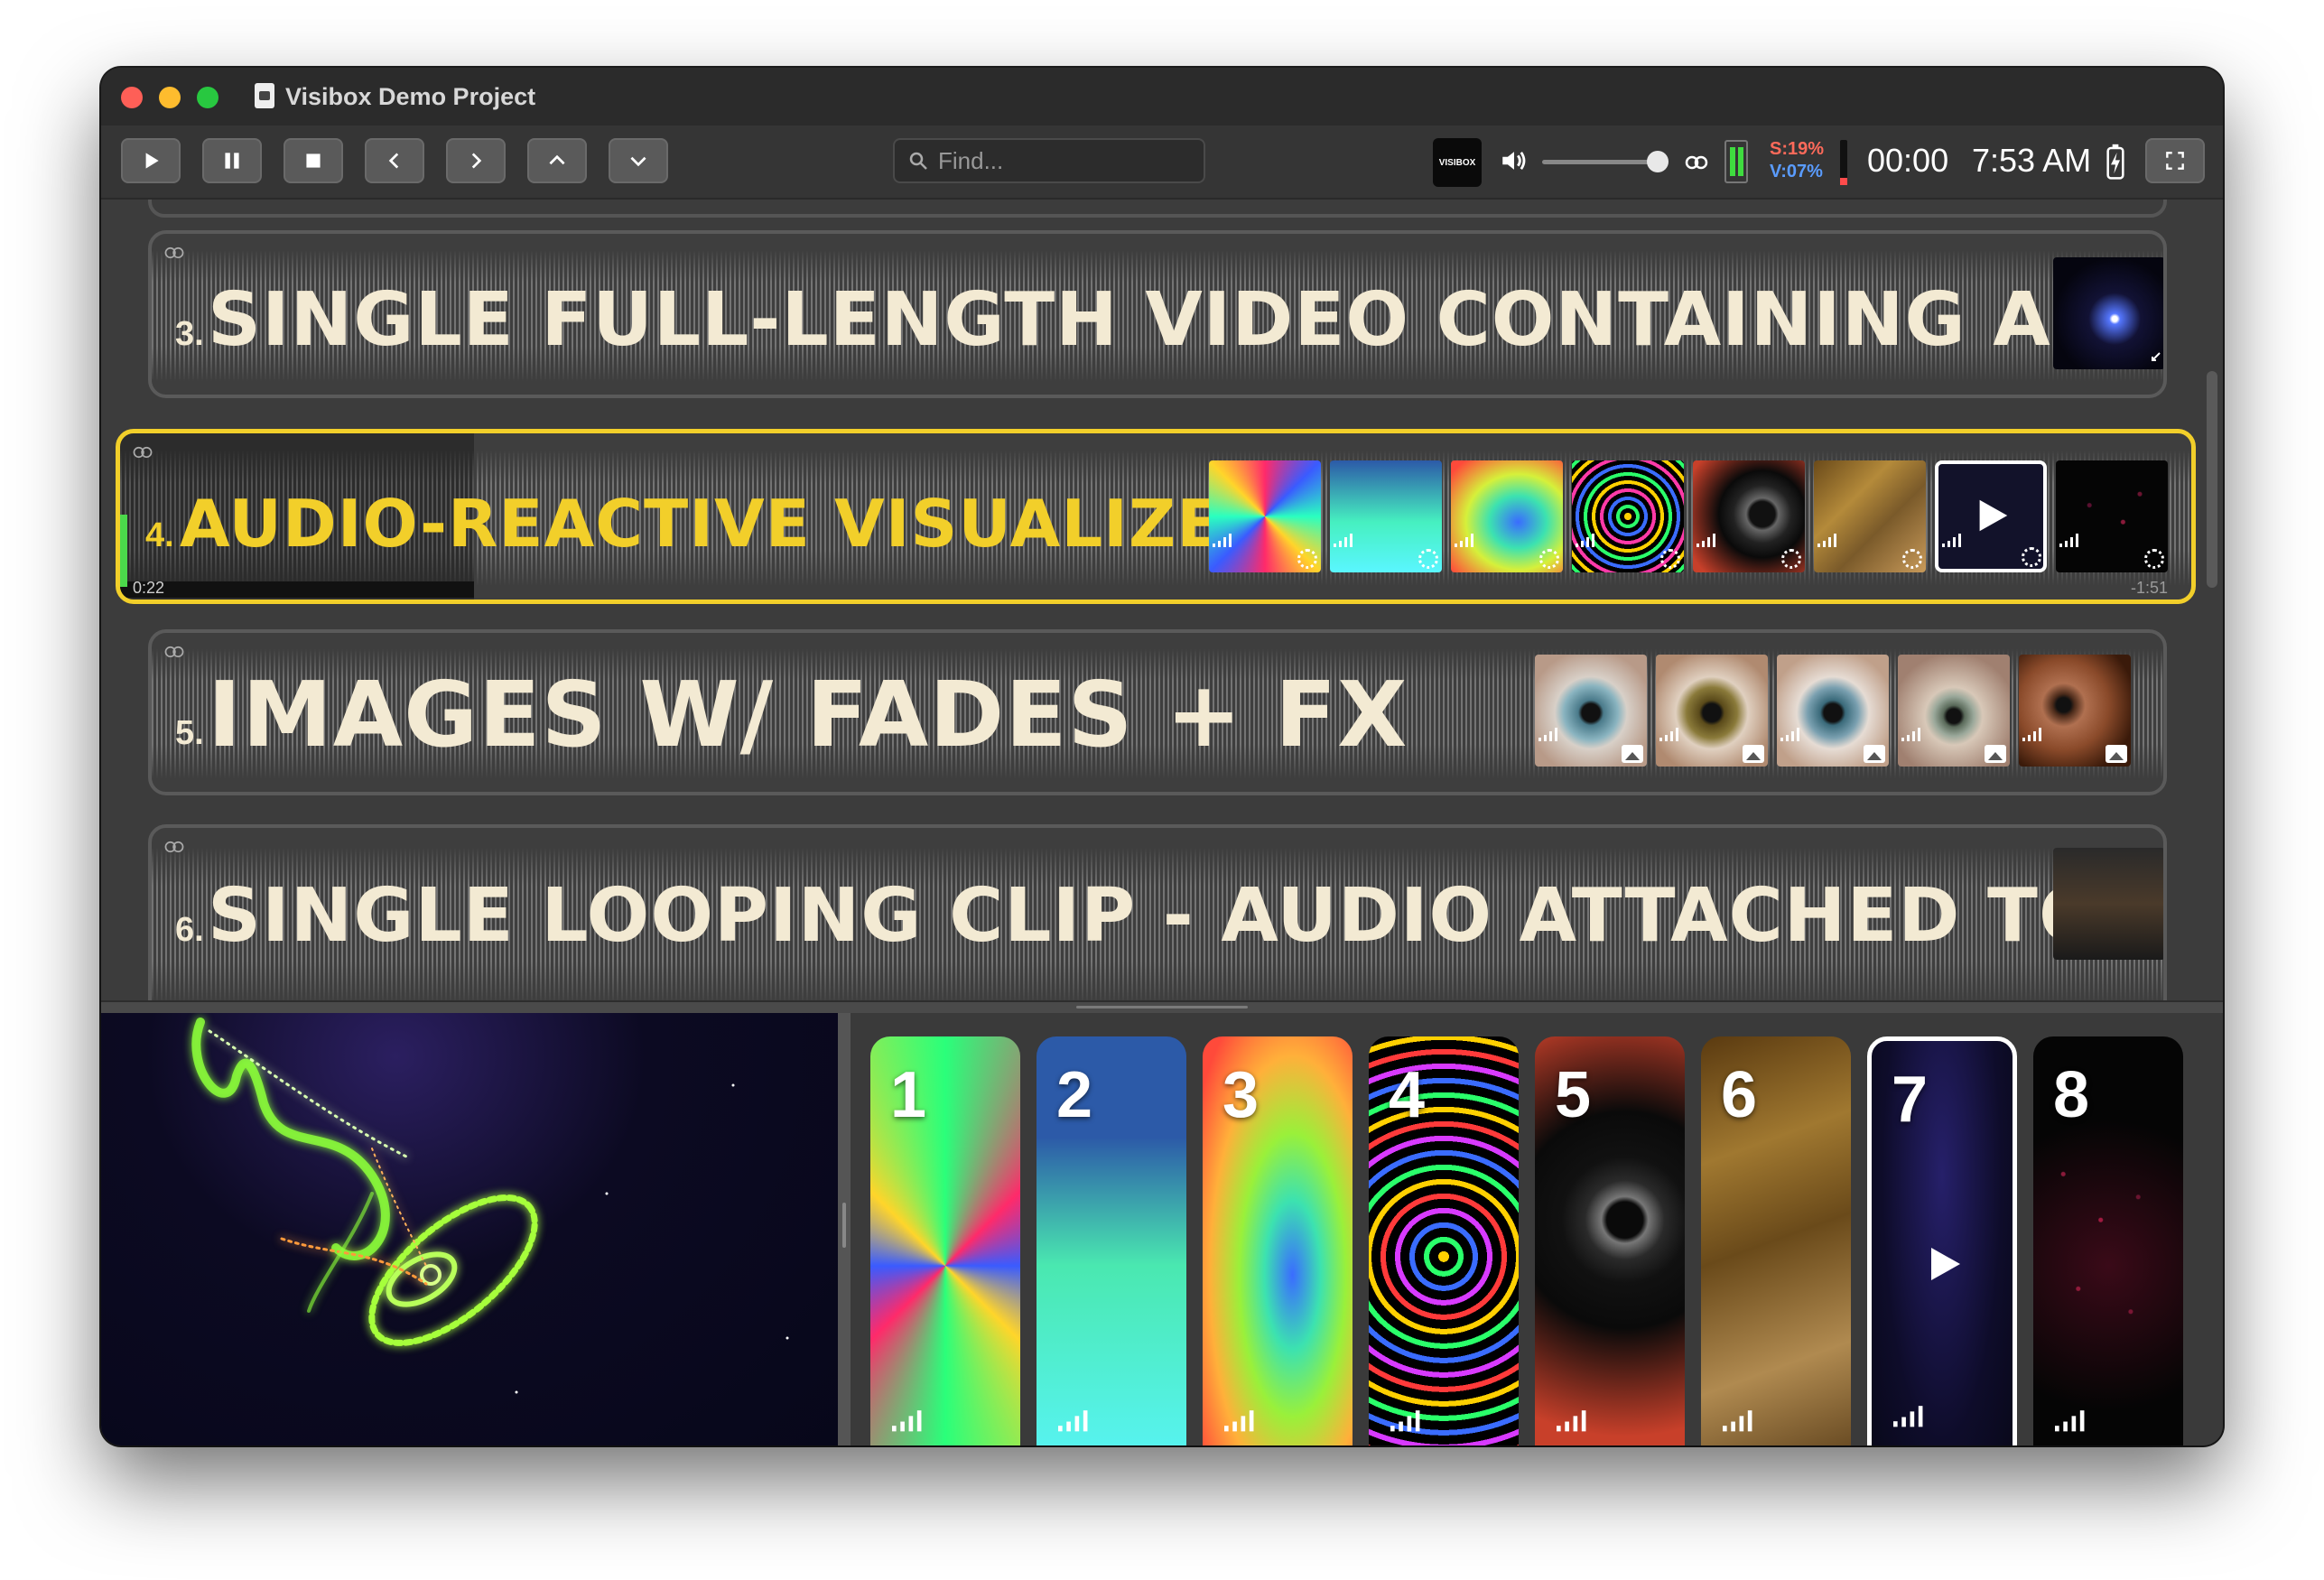  Describe the element at coordinates (2115, 162) in the screenshot. I see `battery-charging-icon` at that location.